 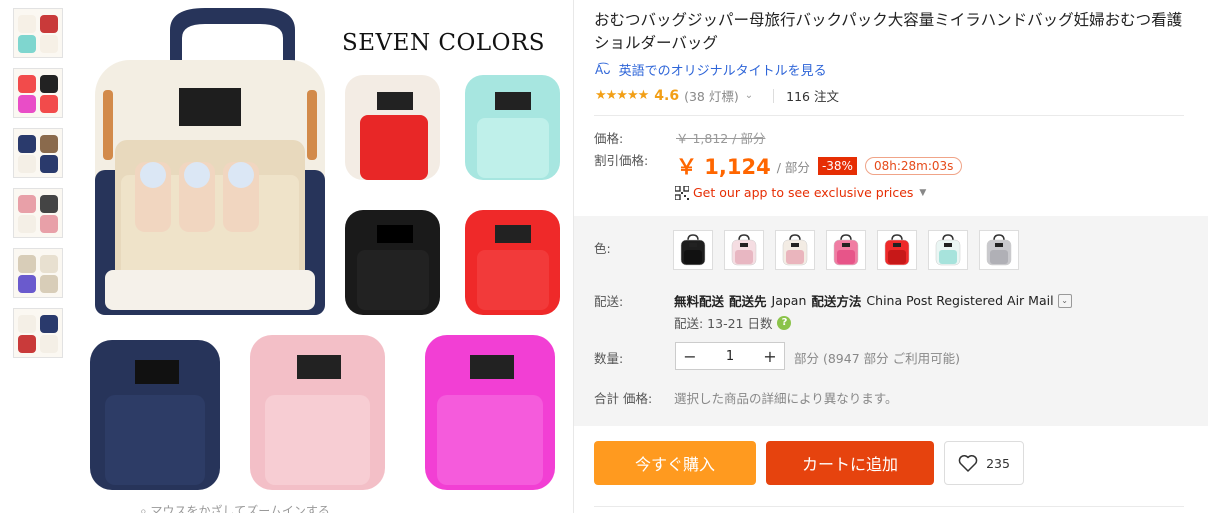 I want to click on sale-price-unit: / 部分, so click(x=793, y=167).